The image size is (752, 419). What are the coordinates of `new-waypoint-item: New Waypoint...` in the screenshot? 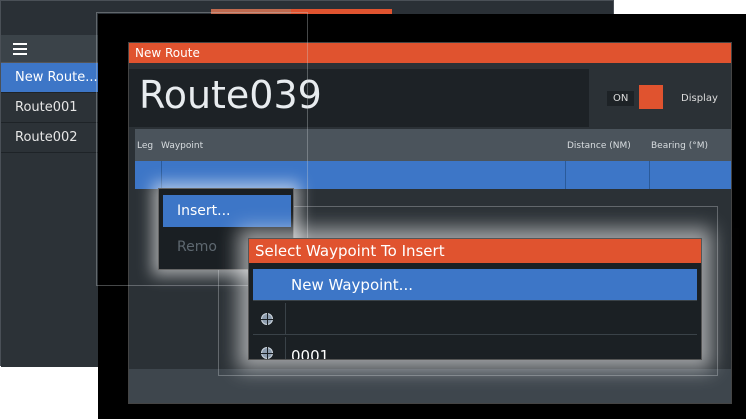 It's located at (475, 285).